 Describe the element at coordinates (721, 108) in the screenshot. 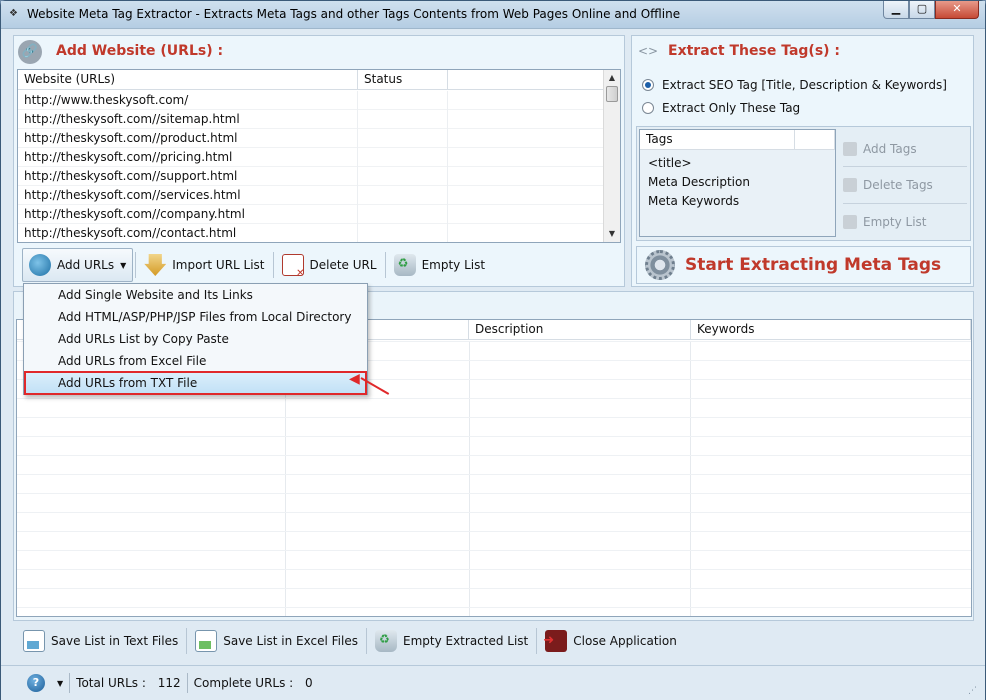

I see `extract-only-these-radio: Extract Only These Tag` at that location.